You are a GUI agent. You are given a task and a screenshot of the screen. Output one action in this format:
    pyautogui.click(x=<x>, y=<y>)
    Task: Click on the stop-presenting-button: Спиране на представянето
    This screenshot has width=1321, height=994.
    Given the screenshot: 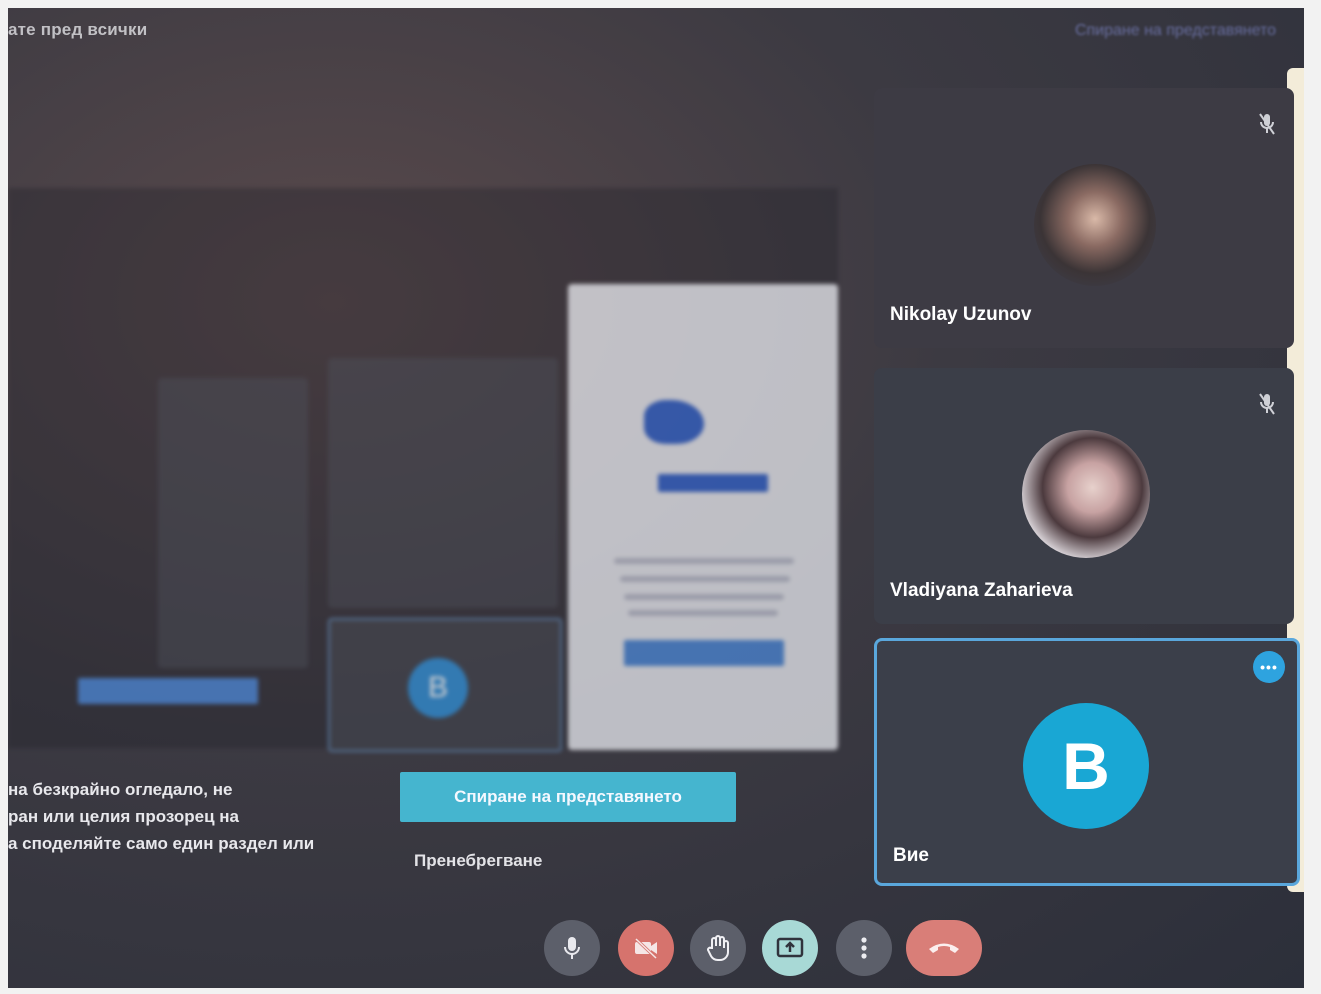 What is the action you would take?
    pyautogui.click(x=568, y=797)
    